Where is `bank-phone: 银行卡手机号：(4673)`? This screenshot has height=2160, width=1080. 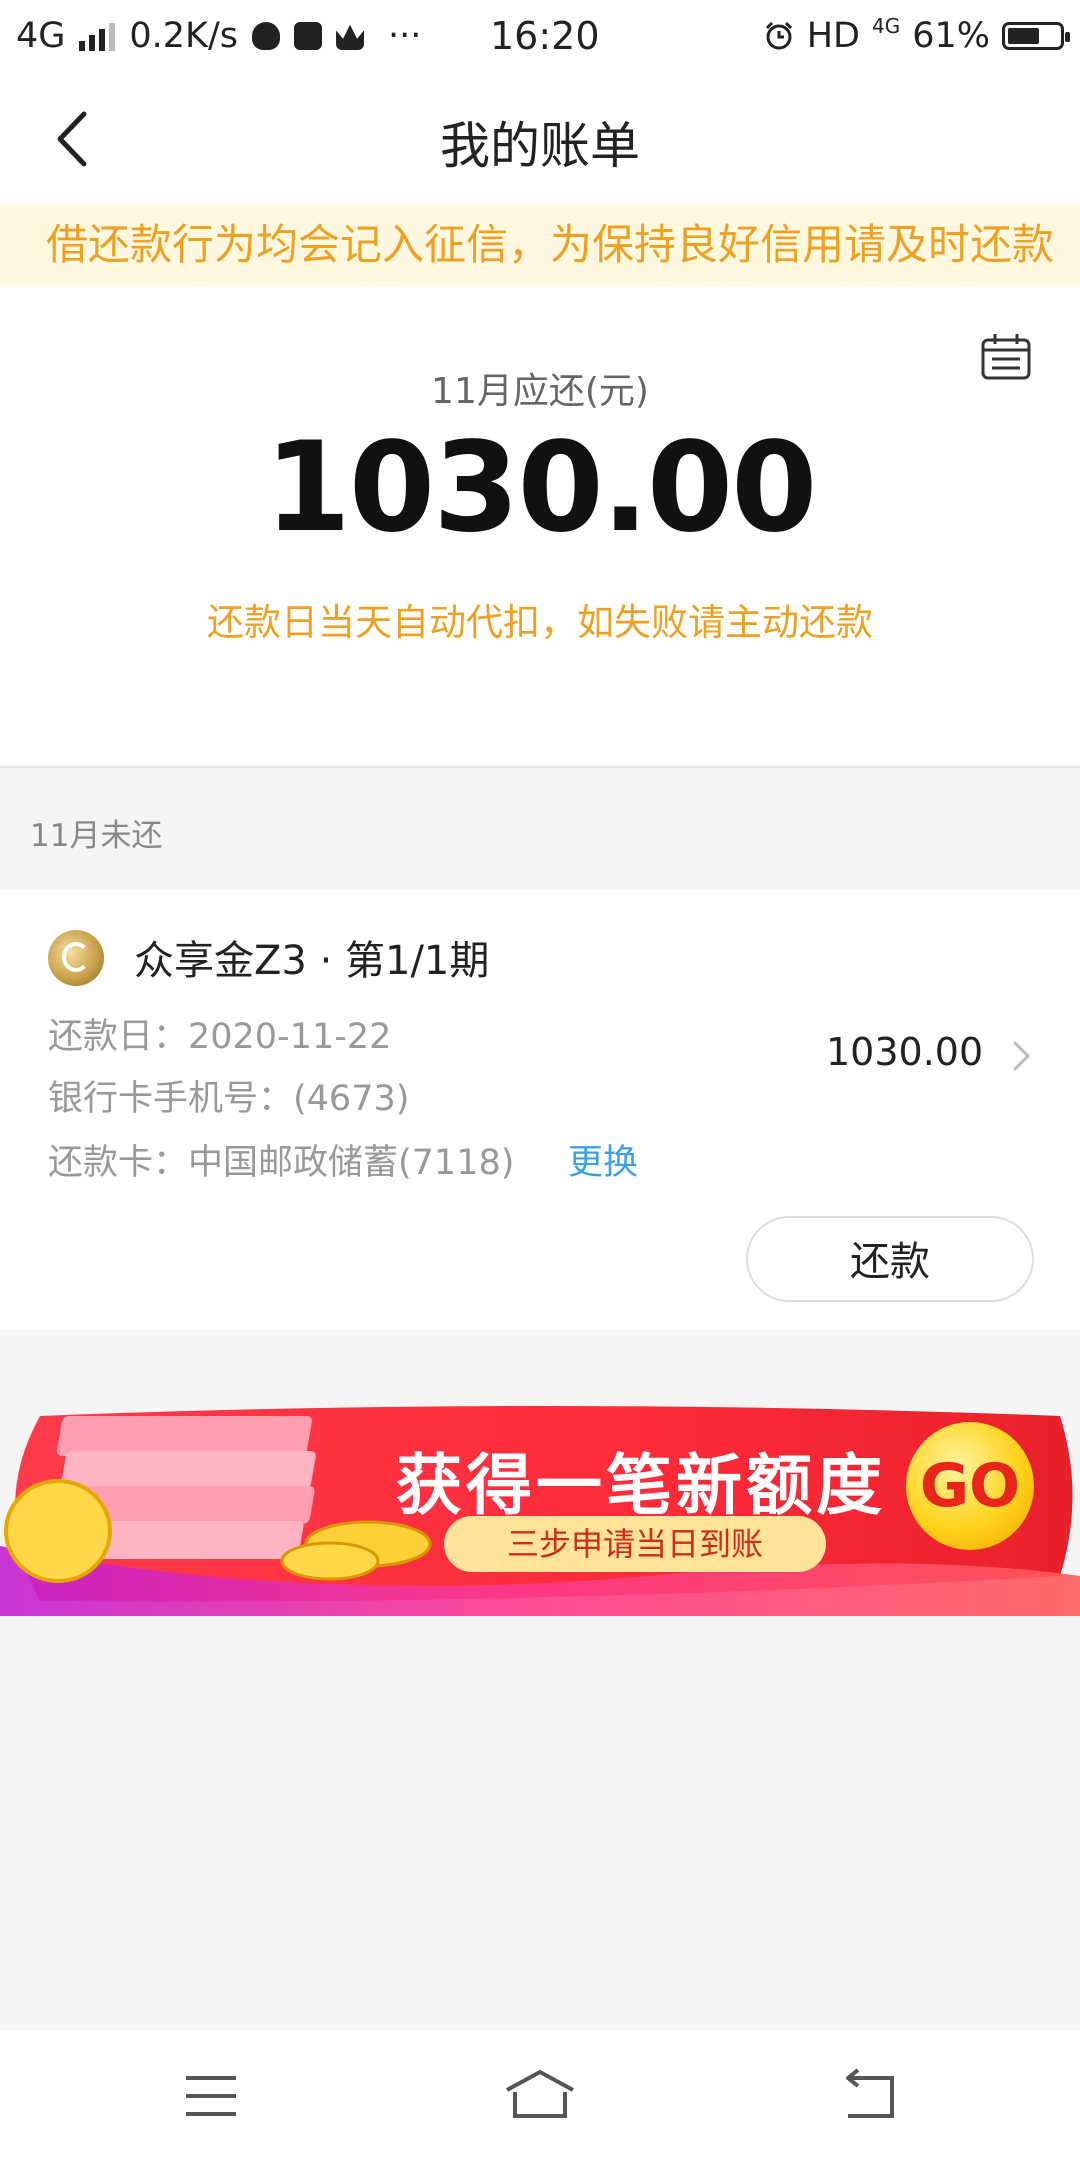 bank-phone: 银行卡手机号：(4673) is located at coordinates (229, 1099).